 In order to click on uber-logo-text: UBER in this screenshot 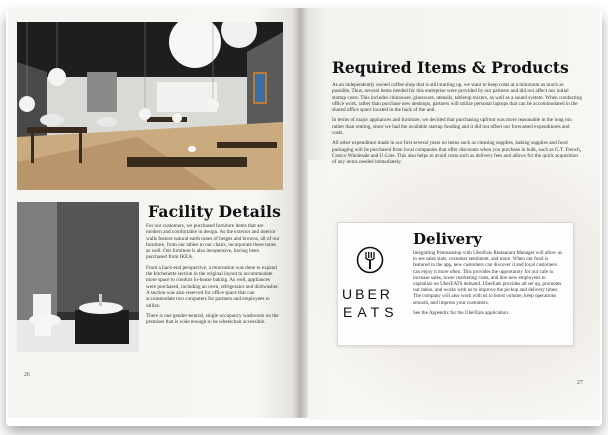, I will do `click(367, 294)`.